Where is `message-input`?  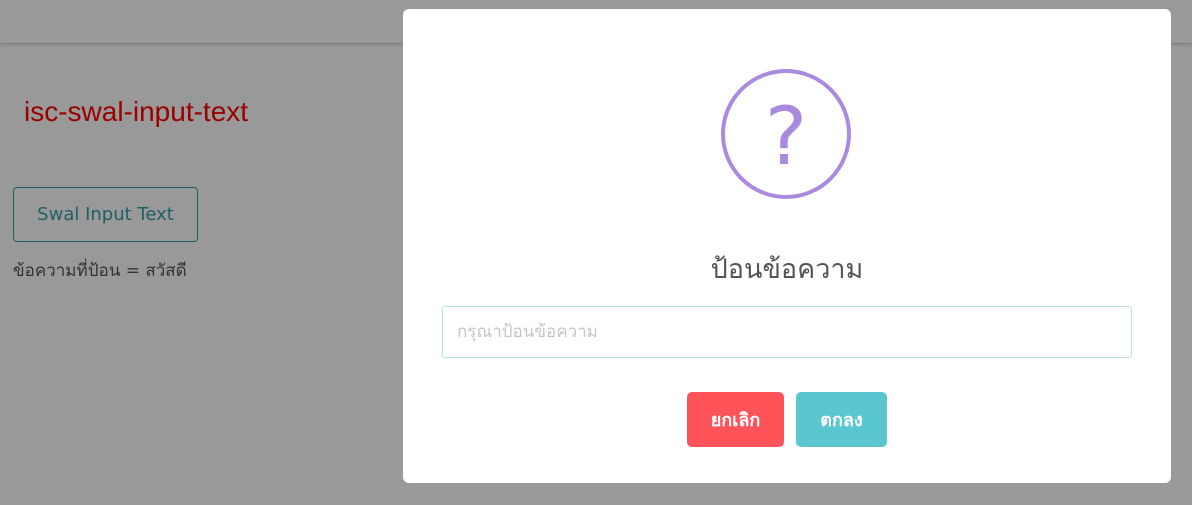
message-input is located at coordinates (787, 332).